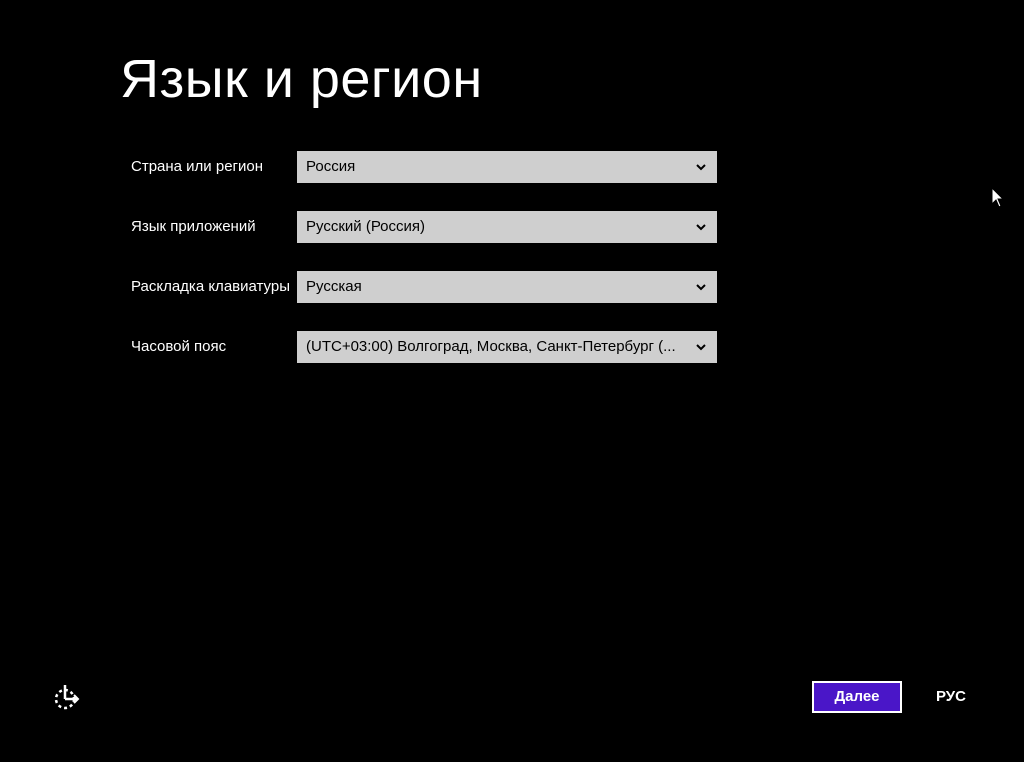  I want to click on app-language-value: Русский (Россия), so click(366, 226).